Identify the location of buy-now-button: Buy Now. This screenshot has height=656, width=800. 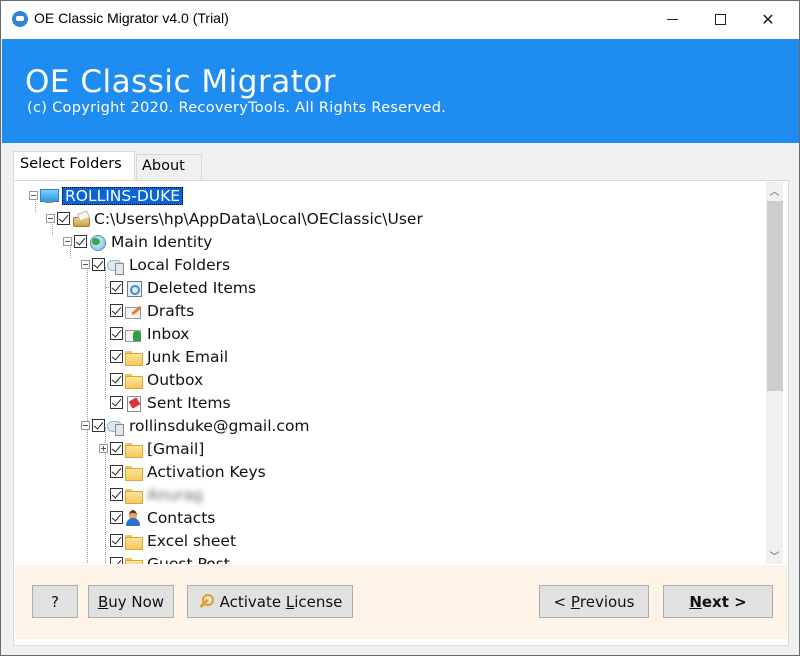
(131, 601).